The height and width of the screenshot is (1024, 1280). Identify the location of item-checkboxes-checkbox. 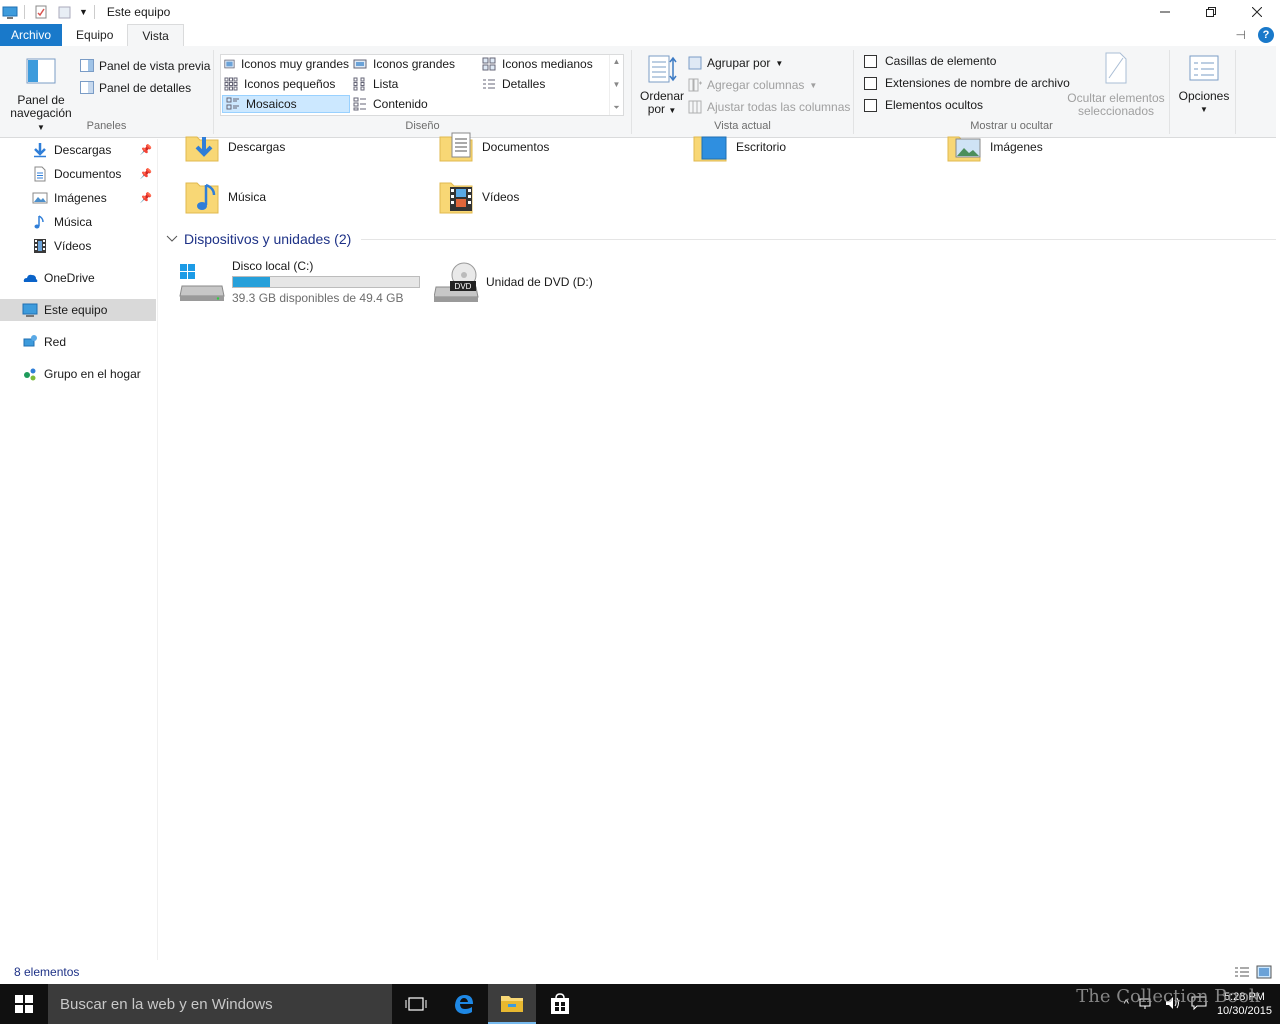
(870, 61).